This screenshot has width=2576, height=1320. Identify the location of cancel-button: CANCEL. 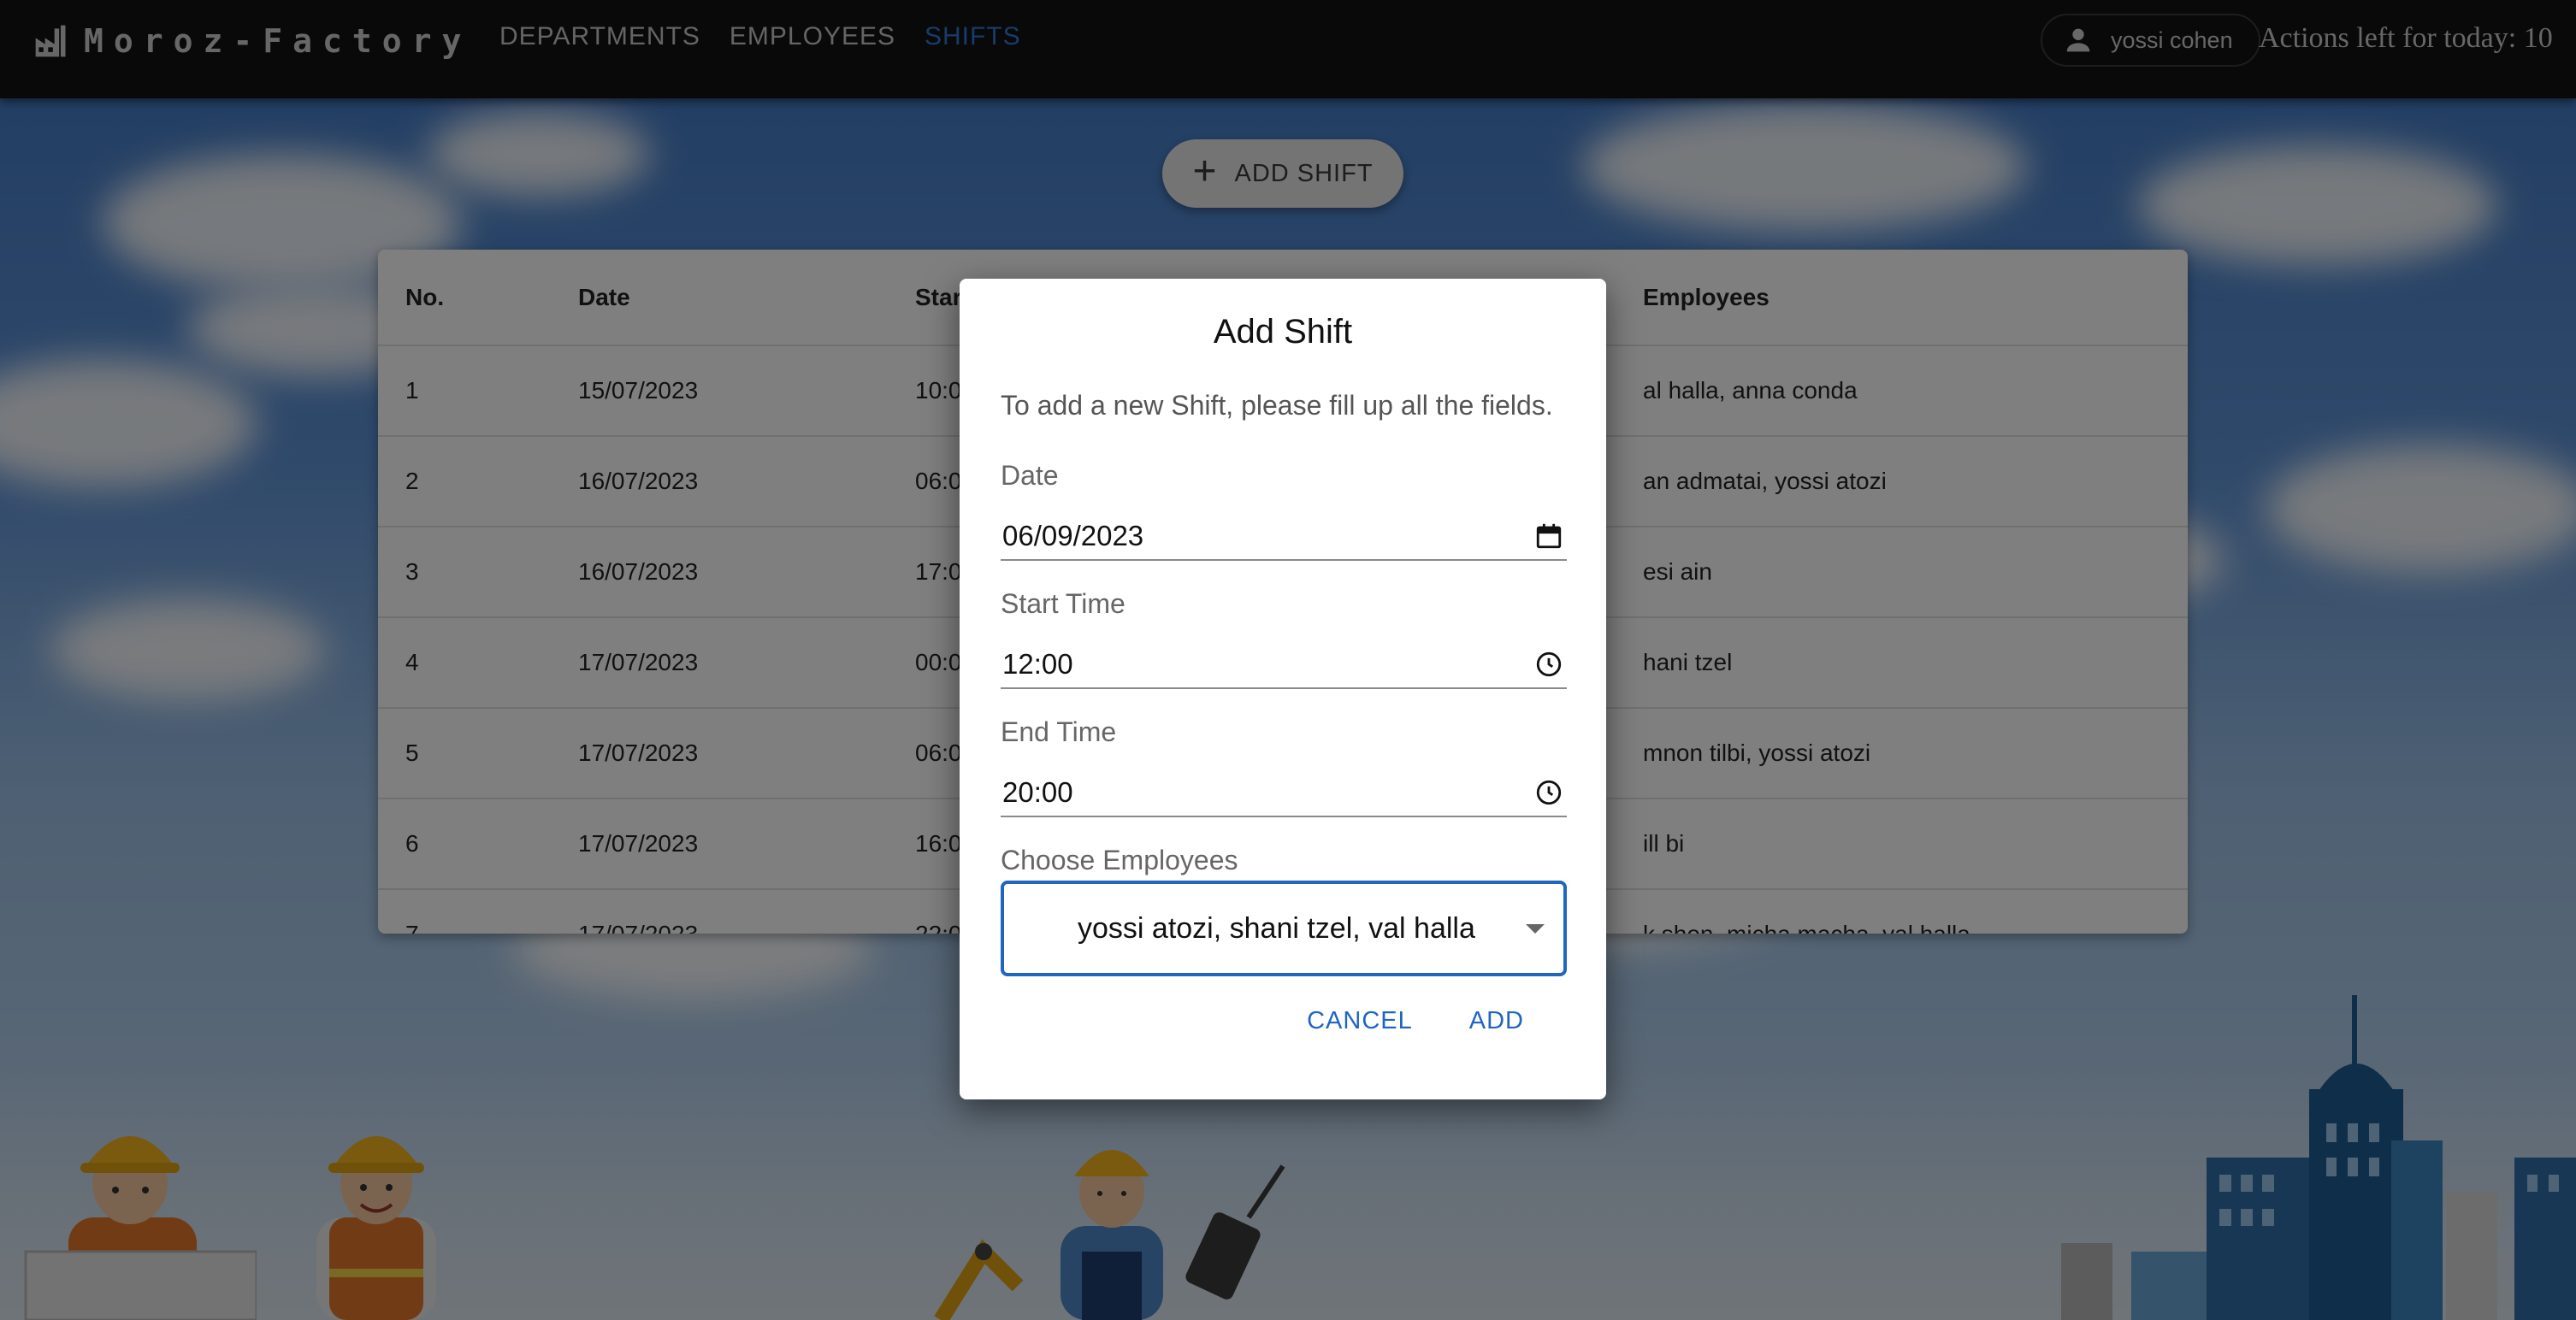
(1360, 1021).